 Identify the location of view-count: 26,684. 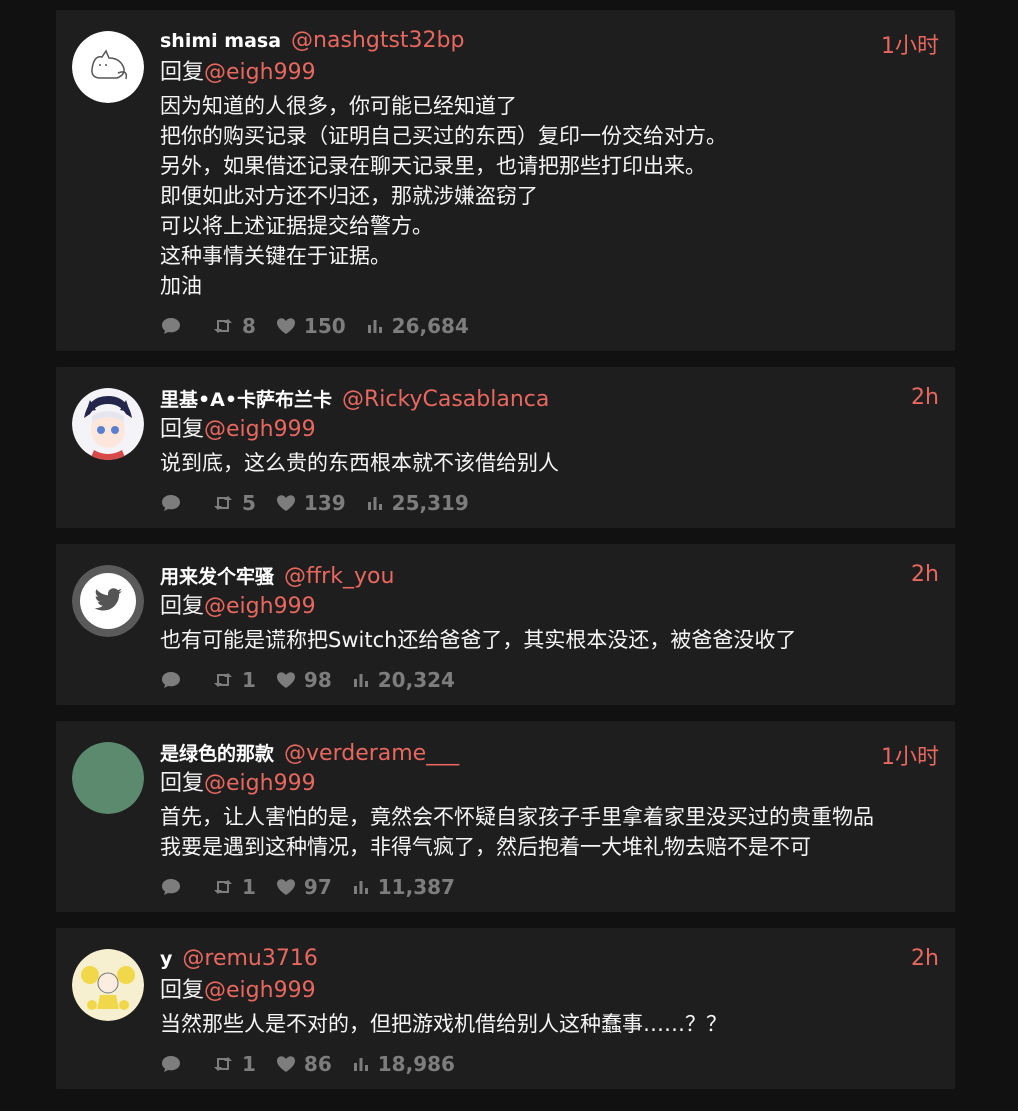
(430, 326).